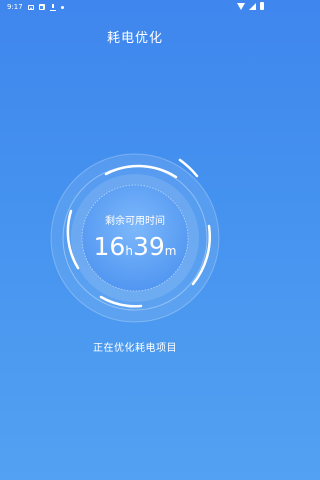  I want to click on minutes-unit: m, so click(170, 251).